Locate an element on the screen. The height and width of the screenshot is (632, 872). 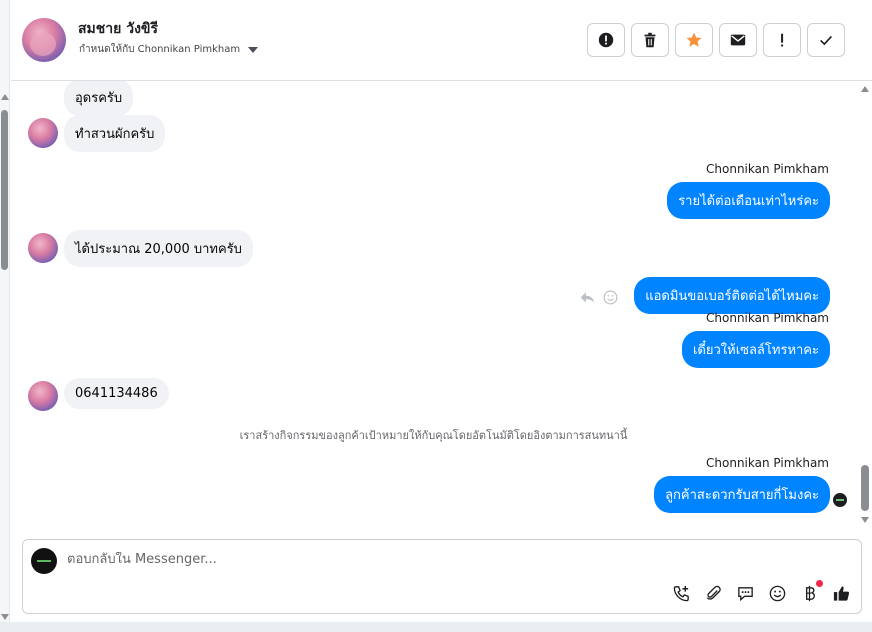
saved-replies-button is located at coordinates (745, 593).